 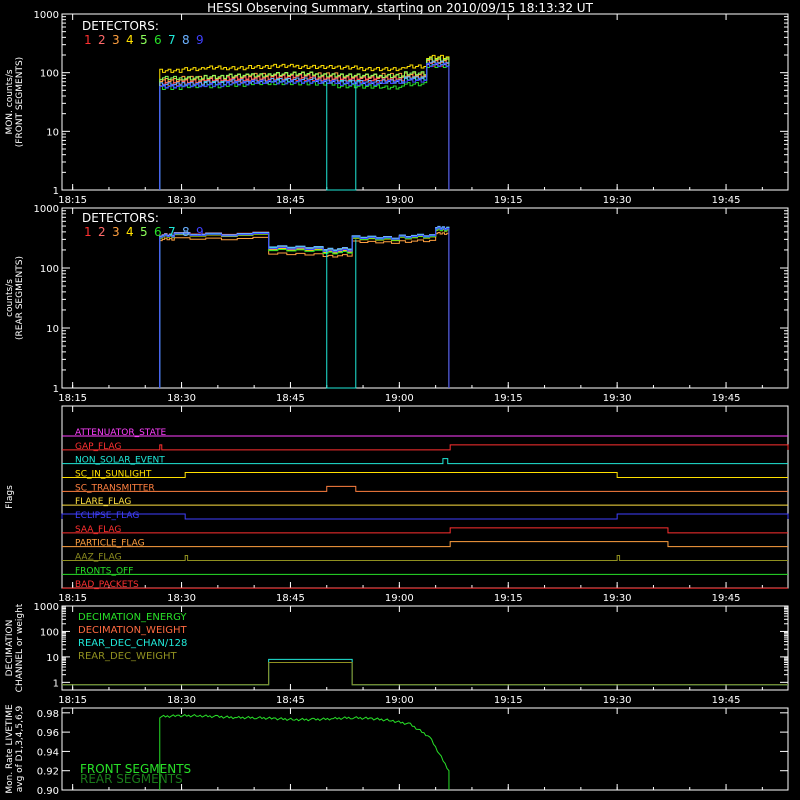 I want to click on rear-xtick-label: 19:30, so click(x=617, y=398).